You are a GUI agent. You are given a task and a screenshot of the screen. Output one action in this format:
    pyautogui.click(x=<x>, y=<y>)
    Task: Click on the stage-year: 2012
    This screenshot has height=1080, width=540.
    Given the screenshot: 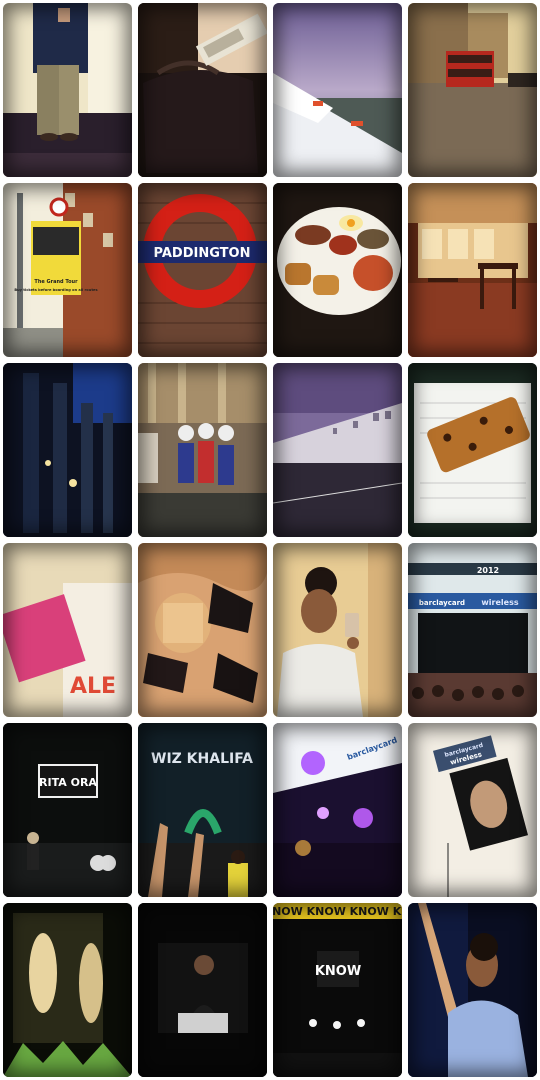 What is the action you would take?
    pyautogui.click(x=488, y=570)
    